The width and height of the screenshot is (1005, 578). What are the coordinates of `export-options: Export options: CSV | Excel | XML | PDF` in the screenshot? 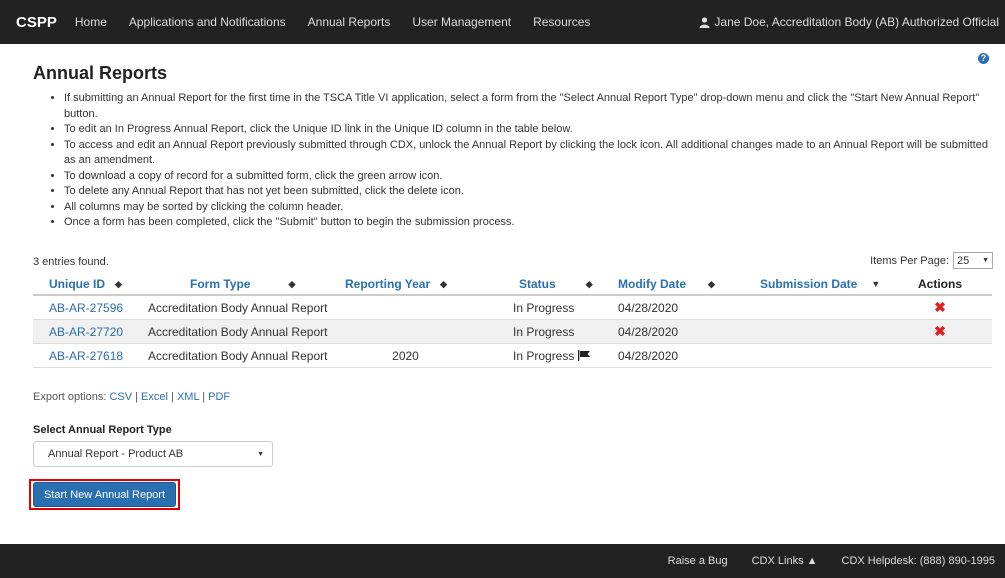 It's located at (131, 397).